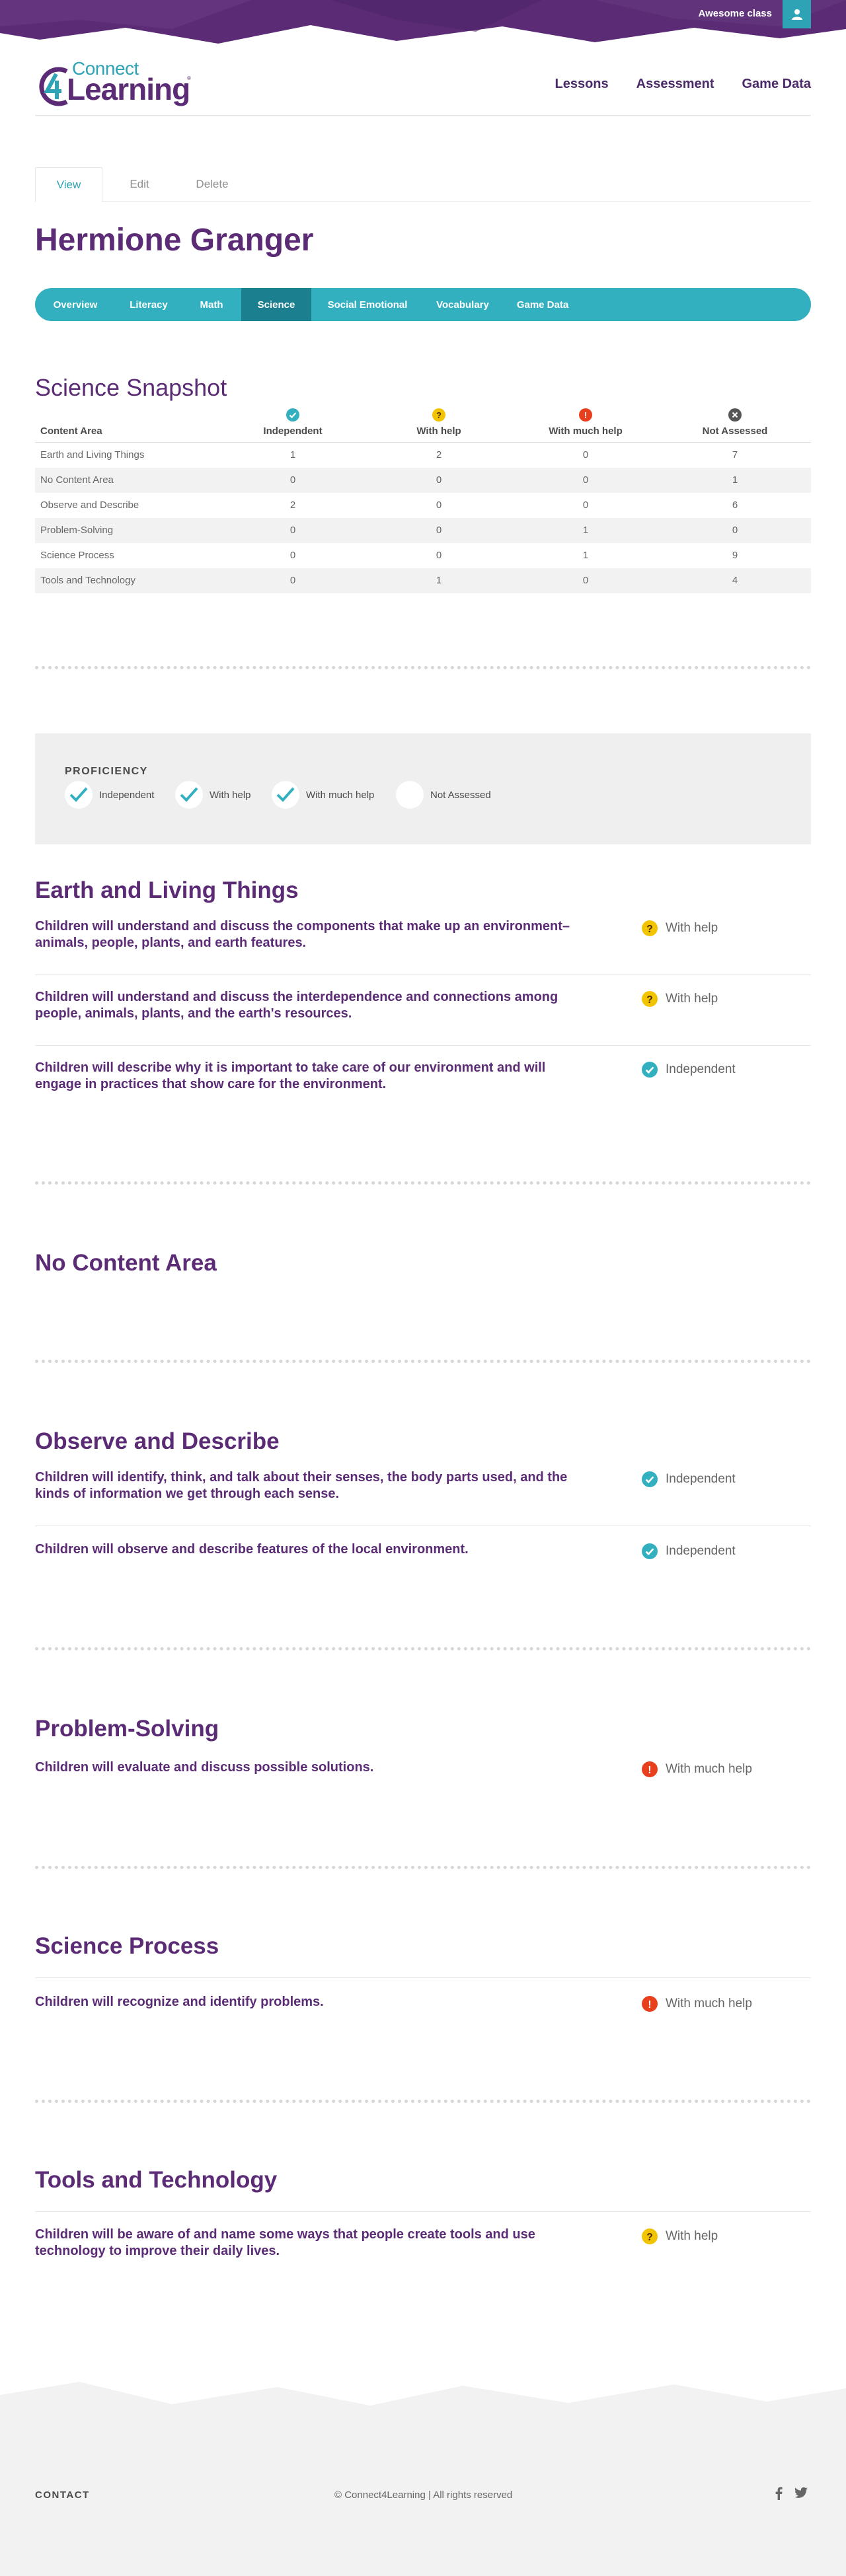 This screenshot has height=2576, width=846. Describe the element at coordinates (62, 2495) in the screenshot. I see `footer-contact-link: CONTACT` at that location.